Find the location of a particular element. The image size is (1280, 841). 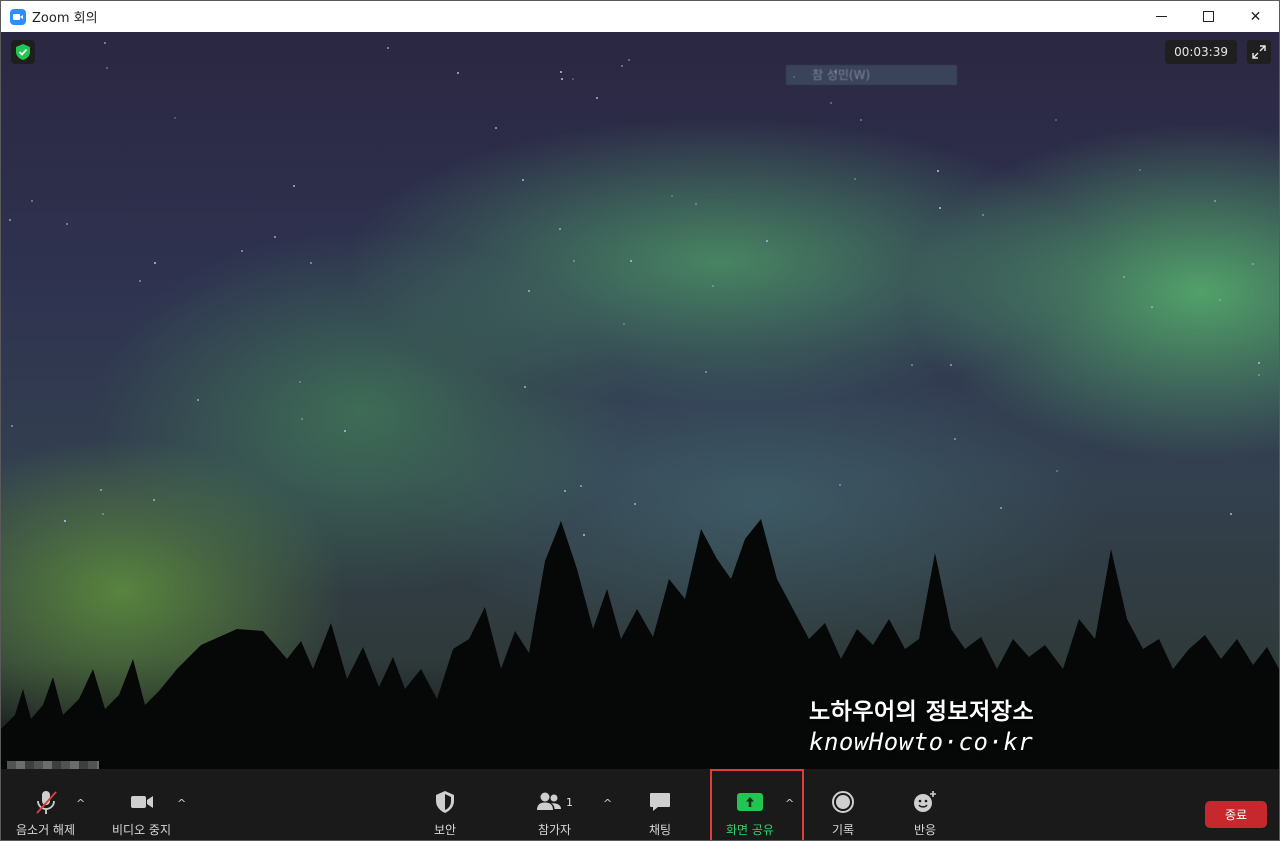

watermark-title: 노하우어의 정보저장소 is located at coordinates (922, 712).